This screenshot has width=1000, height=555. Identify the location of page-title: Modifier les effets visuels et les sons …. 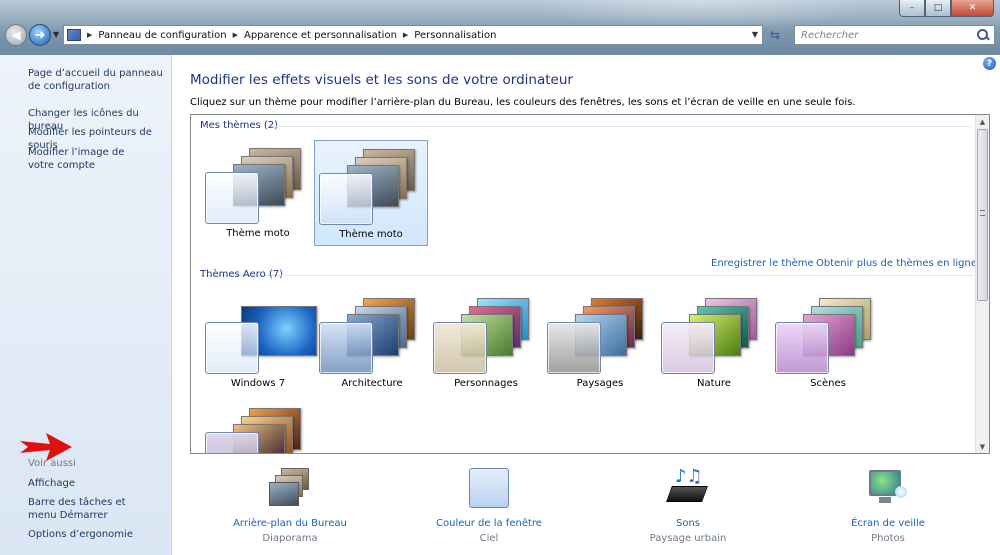
(381, 80).